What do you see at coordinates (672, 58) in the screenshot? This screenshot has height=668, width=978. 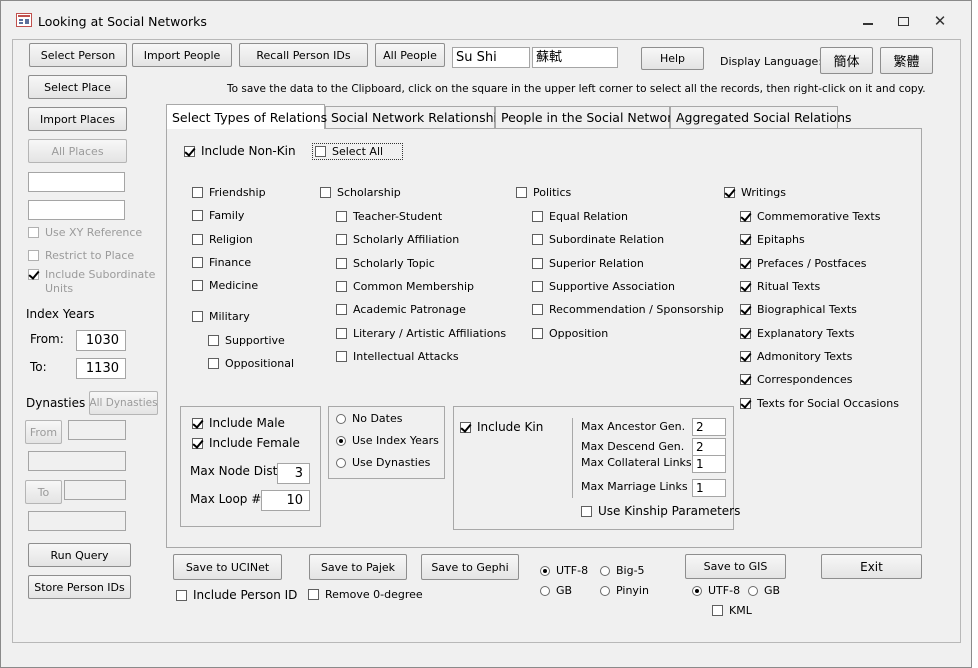 I see `help-button: Help` at bounding box center [672, 58].